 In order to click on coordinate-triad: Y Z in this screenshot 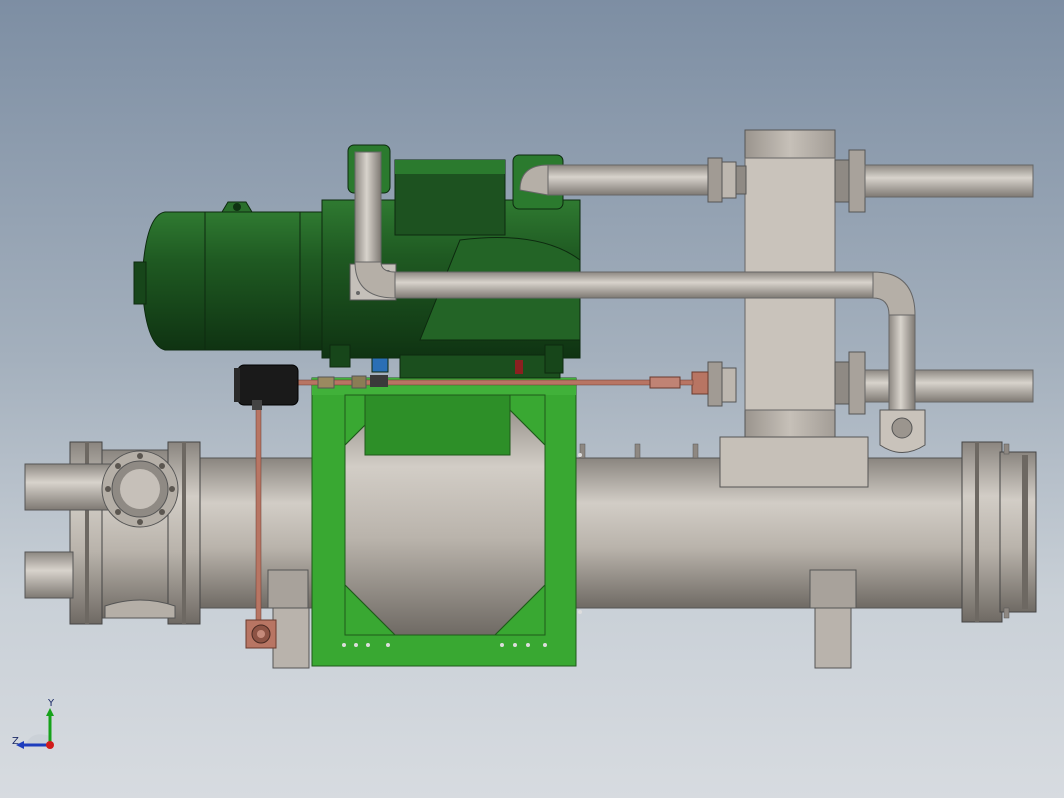, I will do `click(38, 729)`.